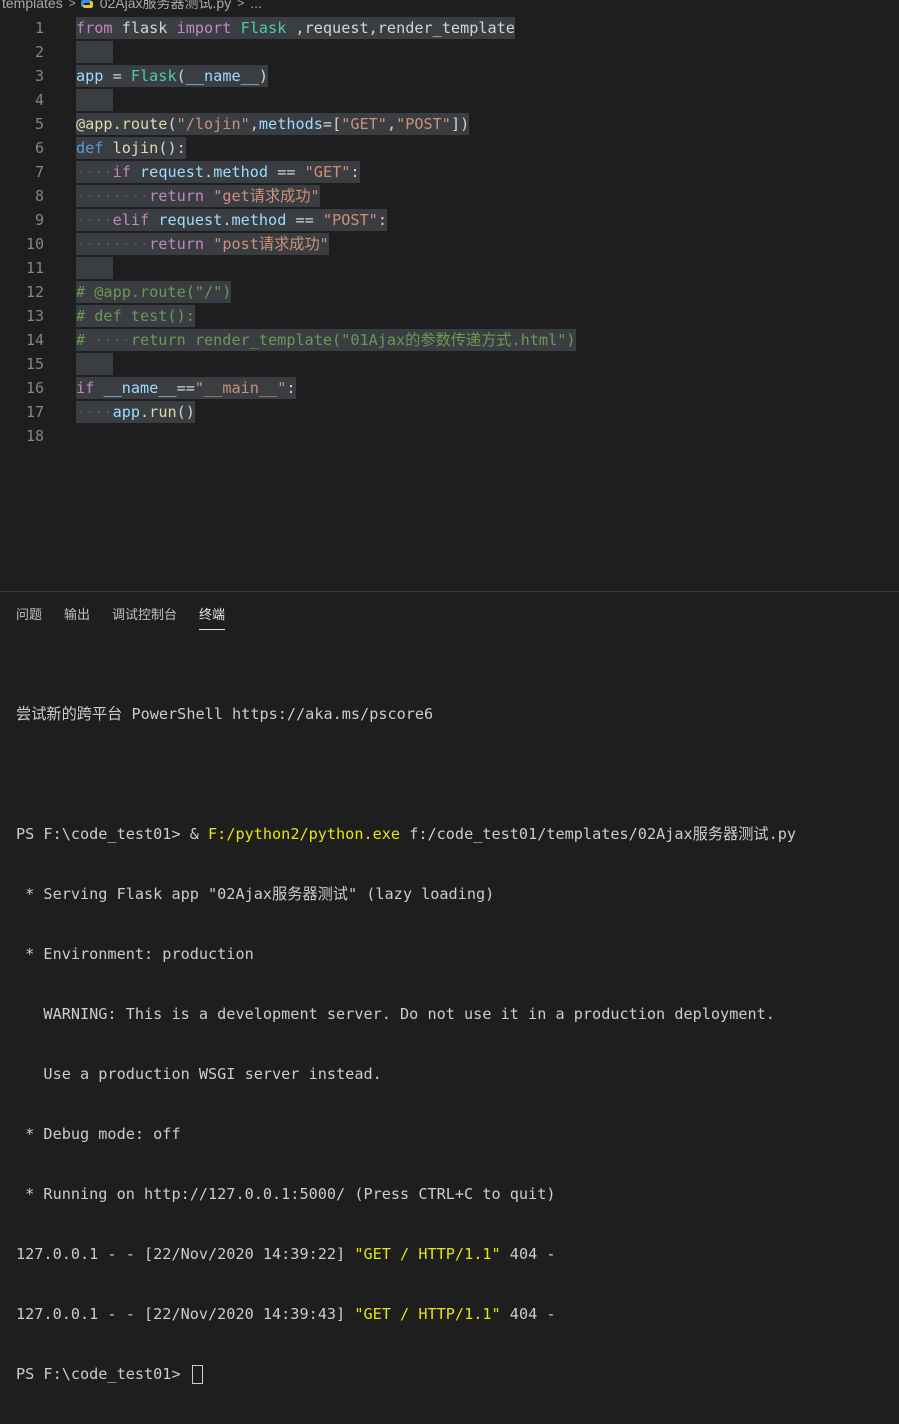  What do you see at coordinates (34, 412) in the screenshot?
I see `line-number: 17` at bounding box center [34, 412].